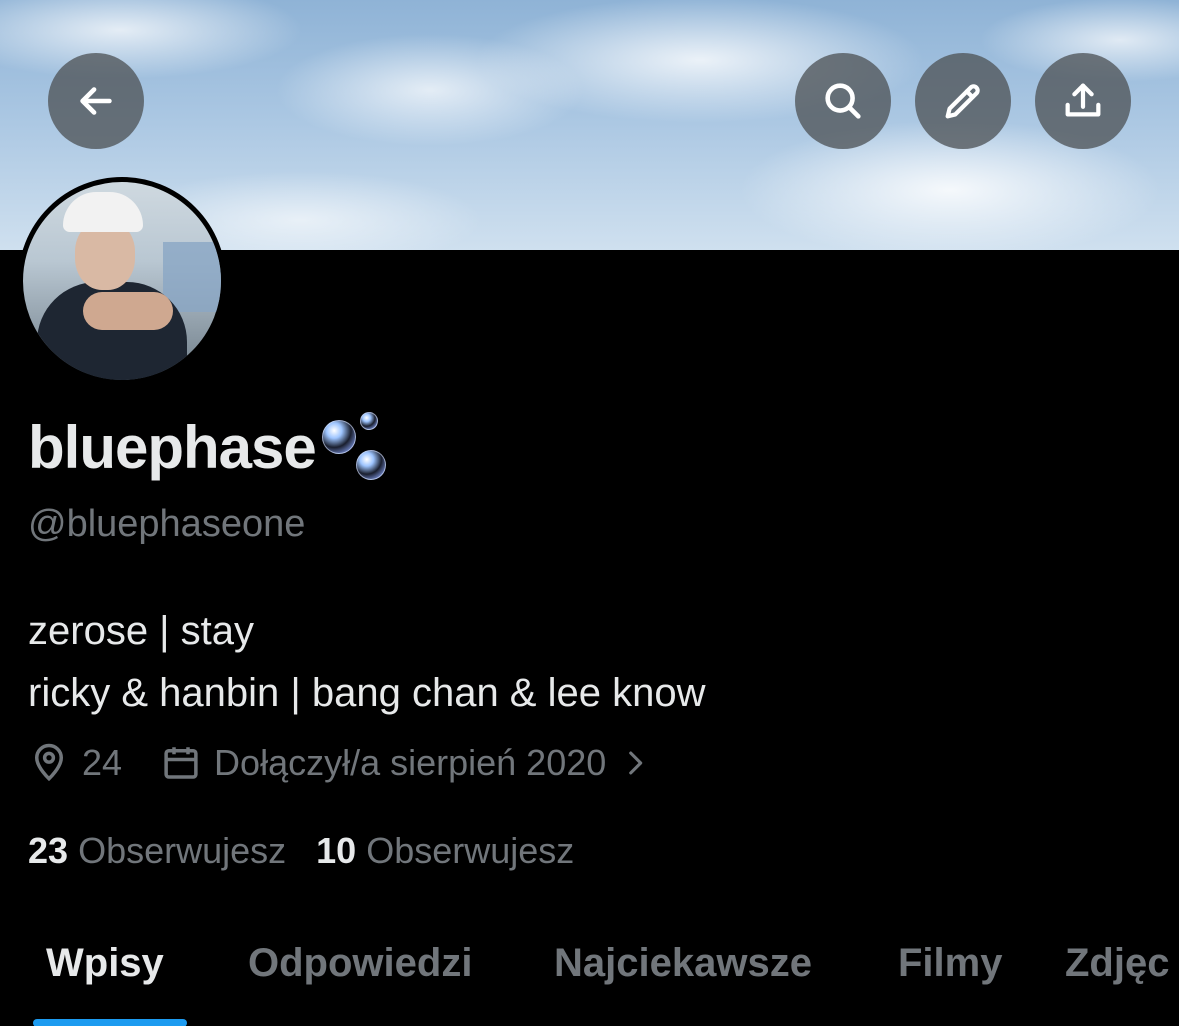 The width and height of the screenshot is (1179, 1026). What do you see at coordinates (105, 963) in the screenshot?
I see `tab-posts: Wpisy` at bounding box center [105, 963].